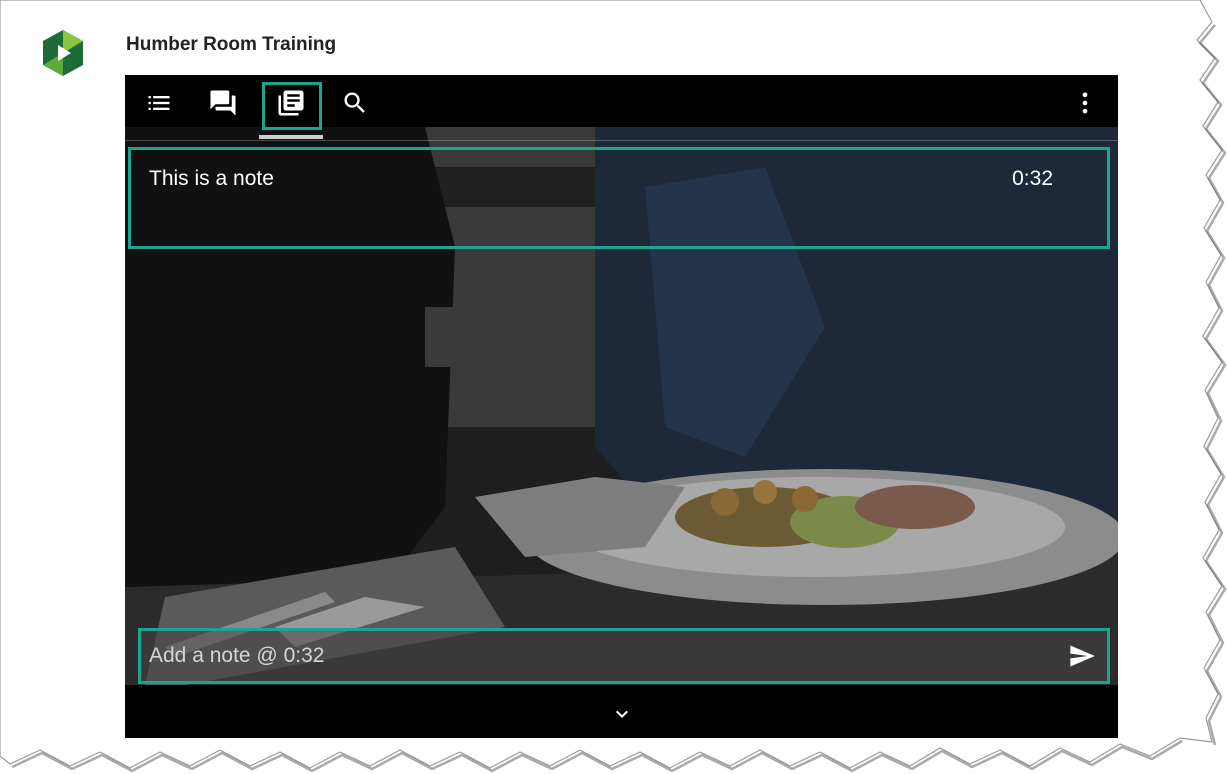 Image resolution: width=1227 pixels, height=774 pixels. I want to click on add-note-input, so click(599, 656).